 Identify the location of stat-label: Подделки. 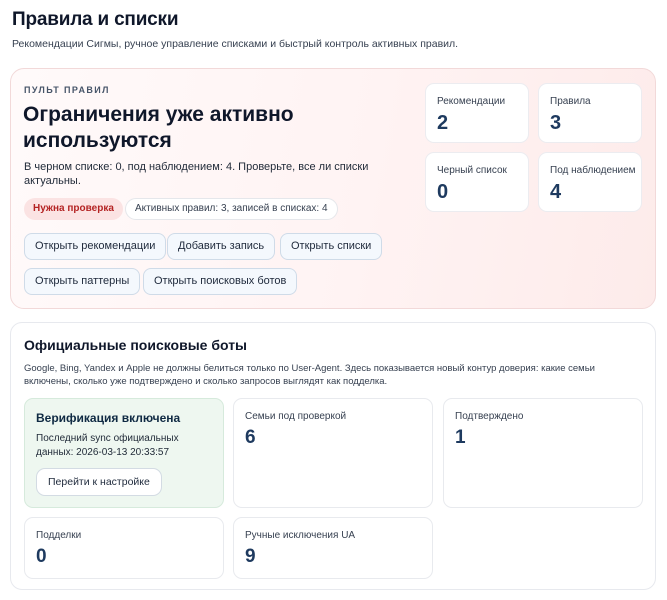
(59, 535).